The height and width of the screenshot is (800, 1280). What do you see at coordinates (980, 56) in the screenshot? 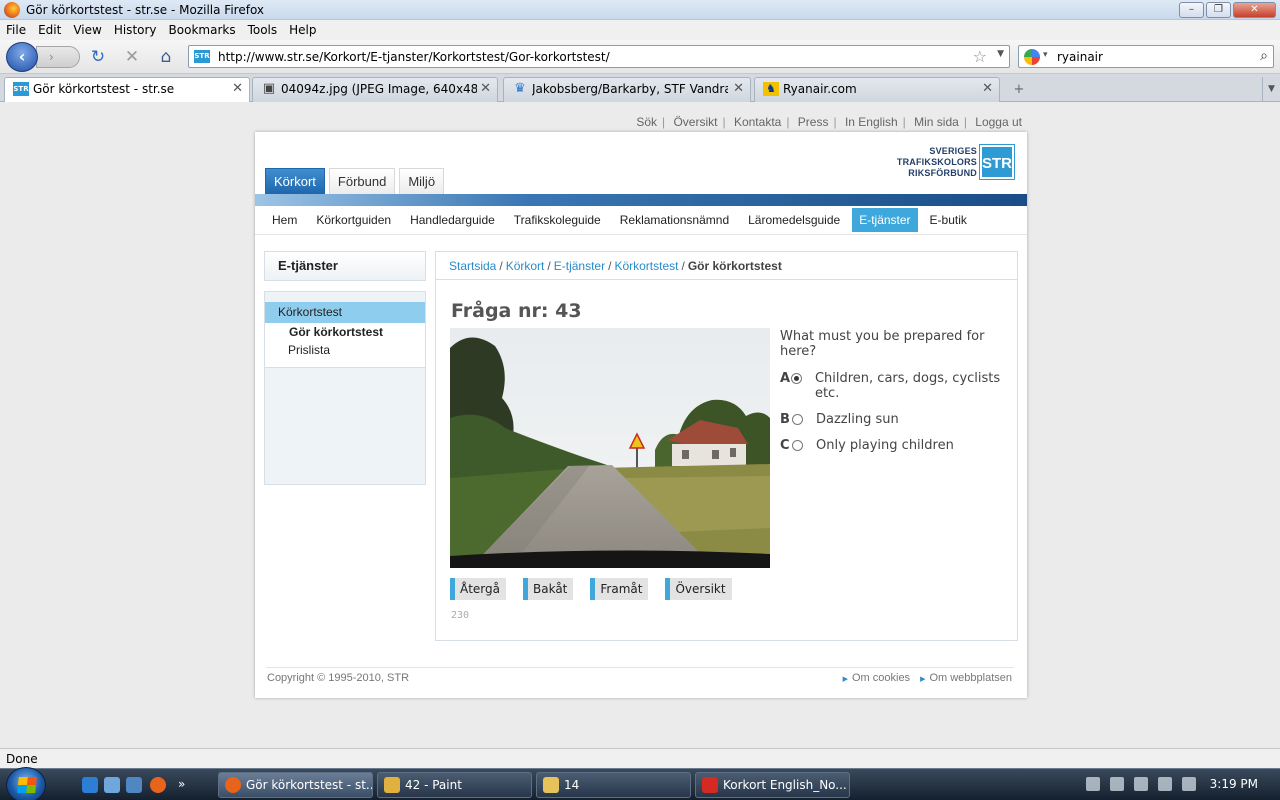
I see `bookmark-star-icon: ☆` at bounding box center [980, 56].